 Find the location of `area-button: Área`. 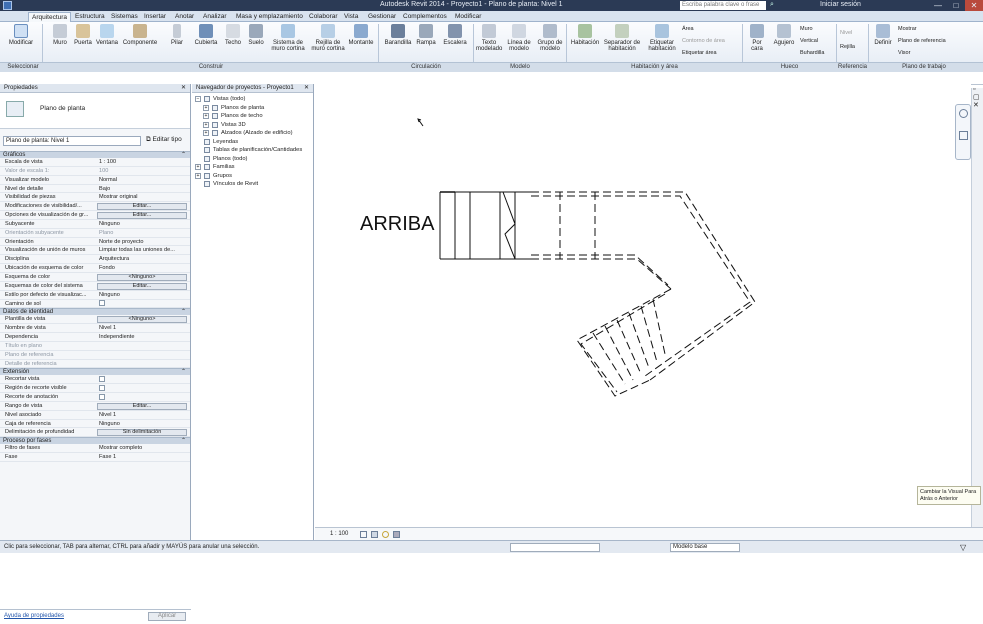

area-button: Área is located at coordinates (702, 29).